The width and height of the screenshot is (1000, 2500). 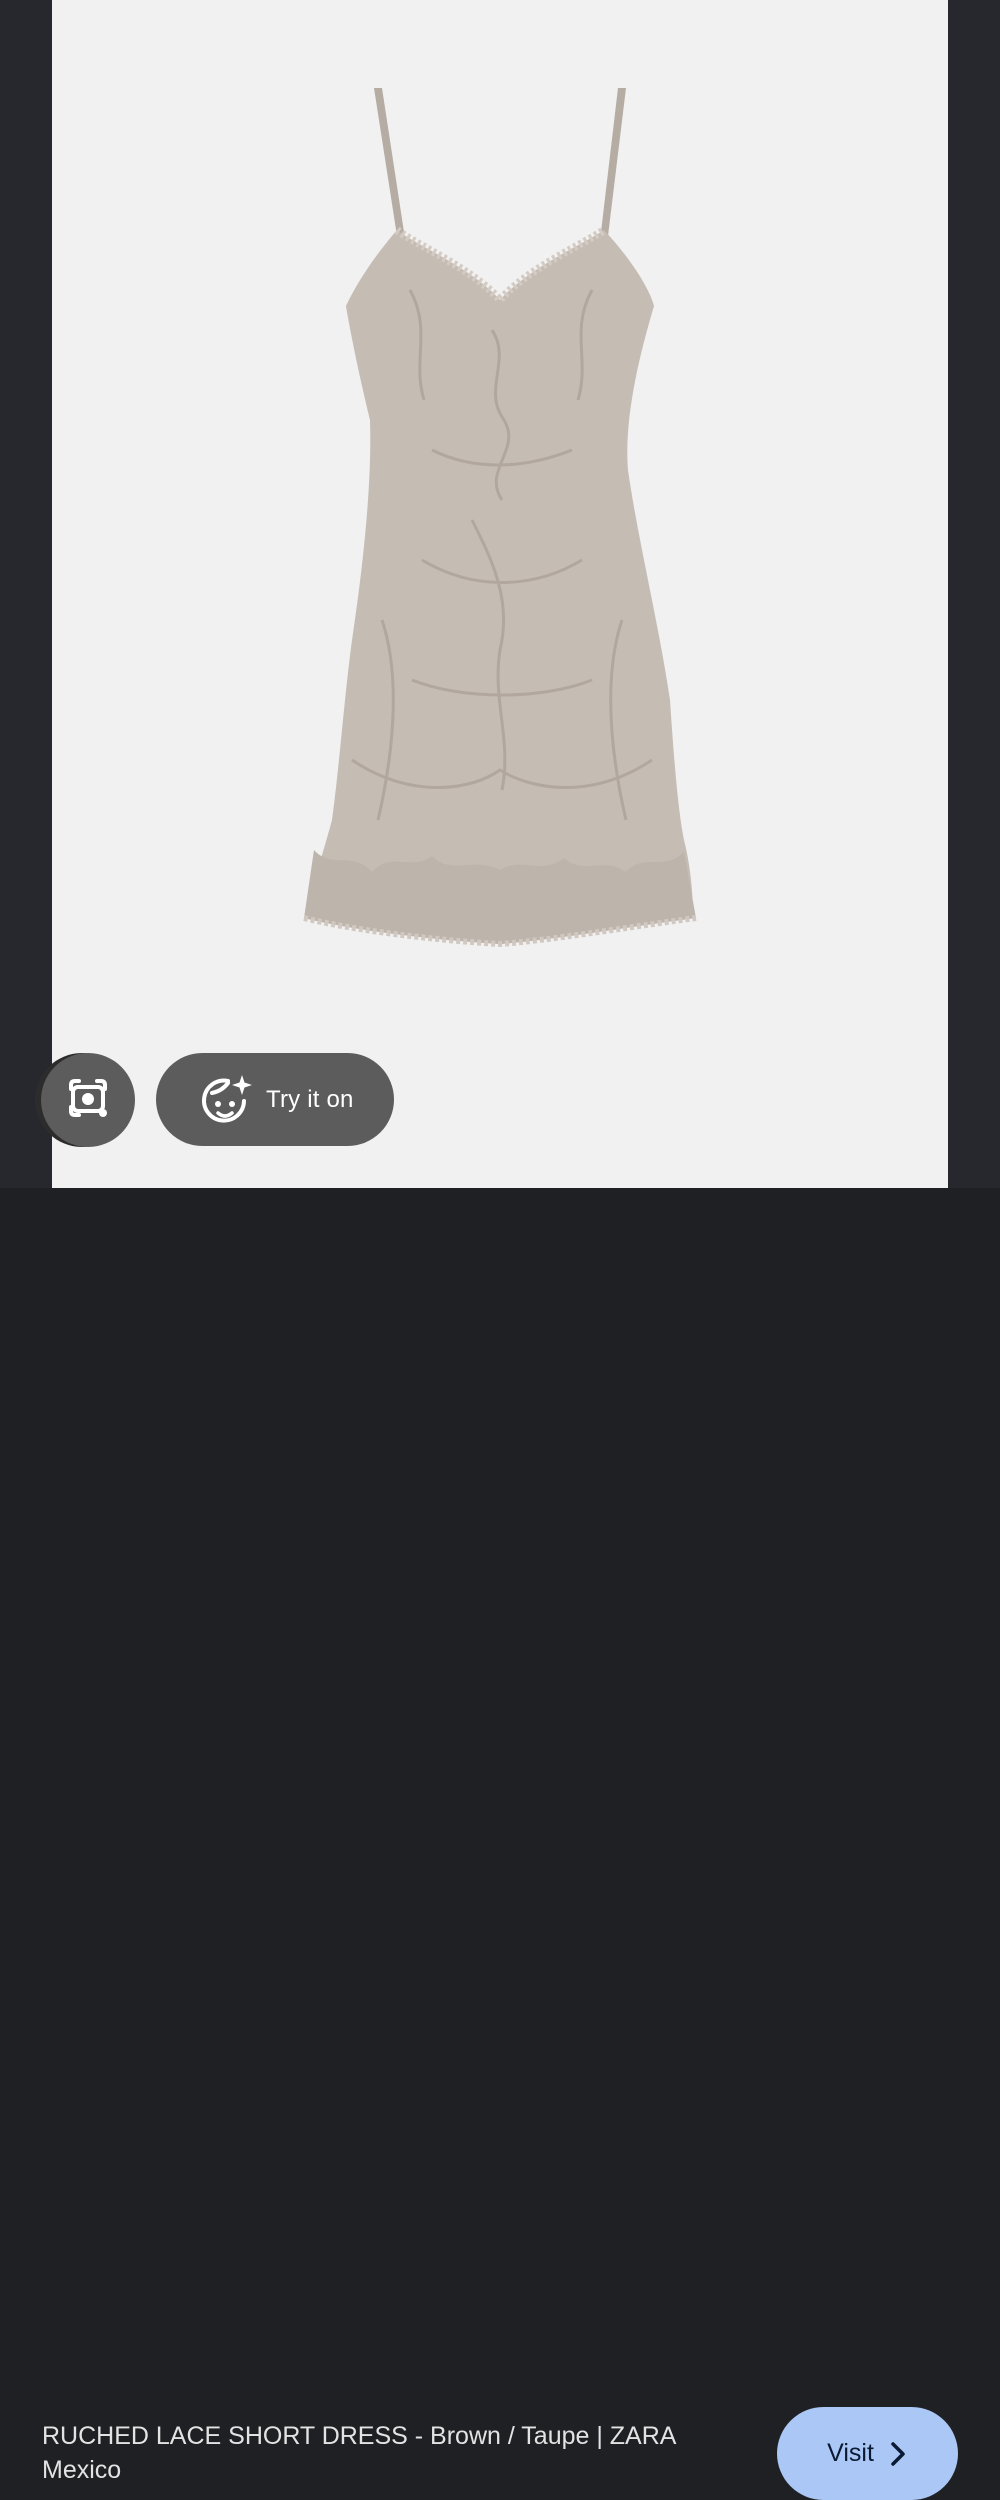 What do you see at coordinates (310, 1099) in the screenshot?
I see `try-it-on-label: Try it on` at bounding box center [310, 1099].